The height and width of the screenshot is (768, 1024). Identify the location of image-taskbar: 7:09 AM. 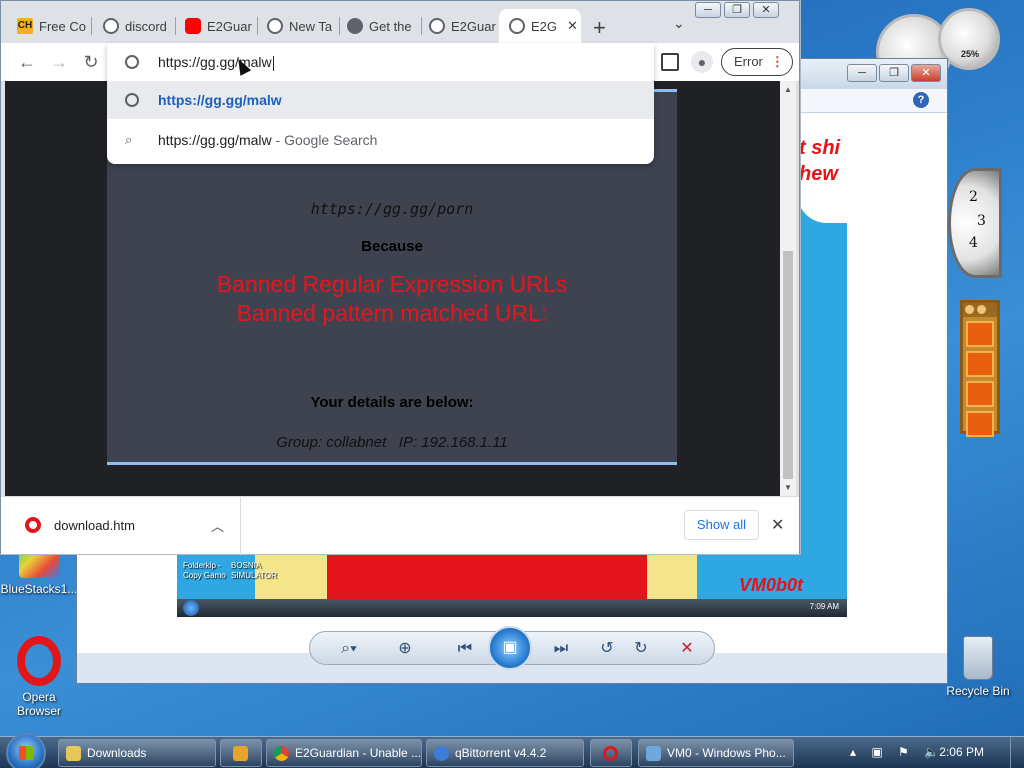
(512, 608).